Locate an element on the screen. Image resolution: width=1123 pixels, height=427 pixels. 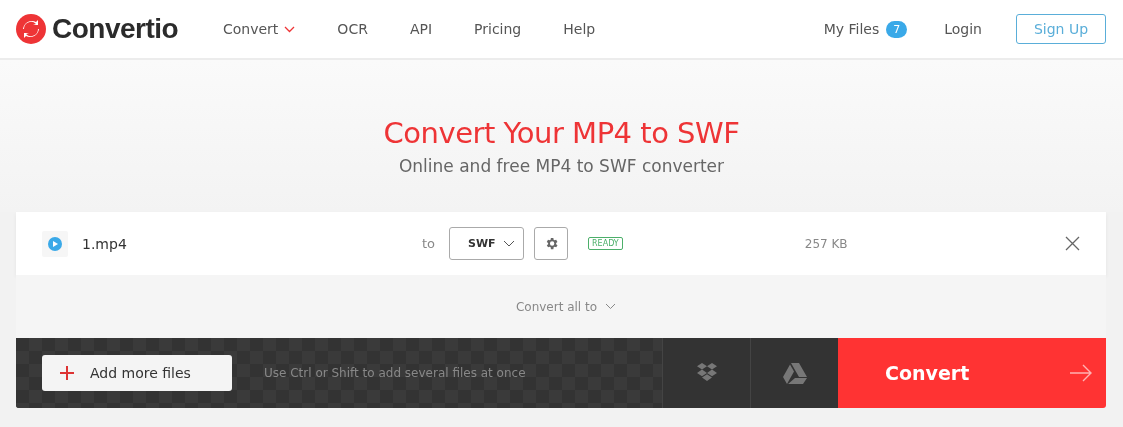
close-button is located at coordinates (1072, 243).